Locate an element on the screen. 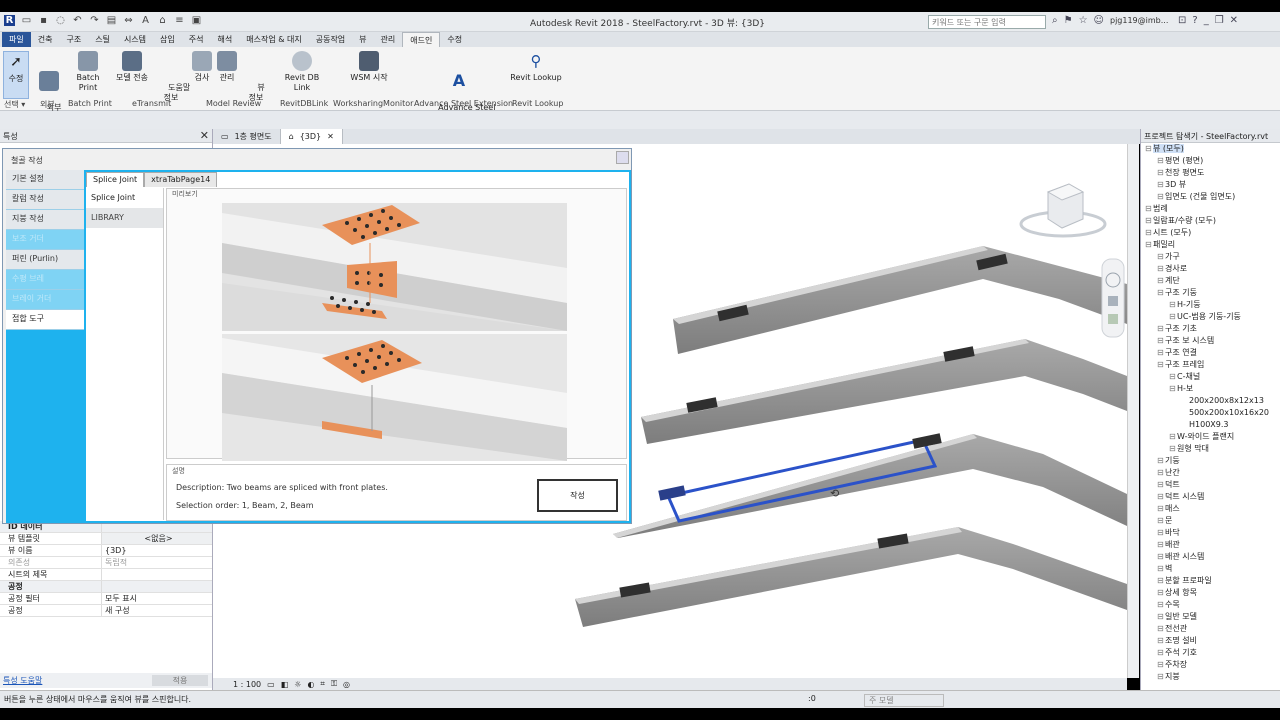  lock-icon: ⚿ is located at coordinates (334, 684).